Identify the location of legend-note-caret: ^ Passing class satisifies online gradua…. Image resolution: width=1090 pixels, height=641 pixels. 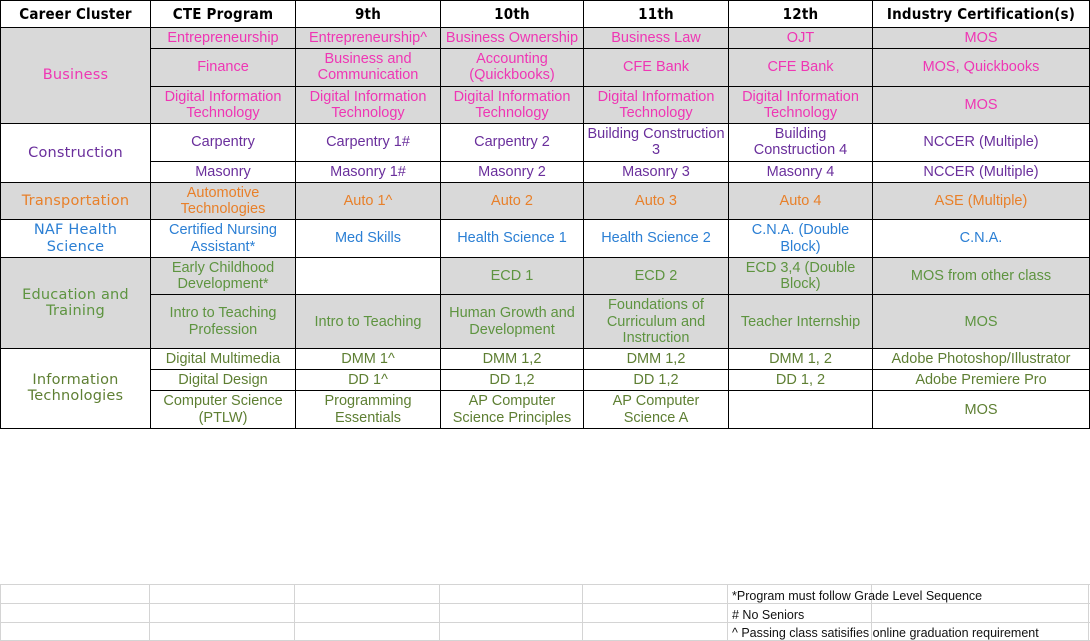
(885, 633).